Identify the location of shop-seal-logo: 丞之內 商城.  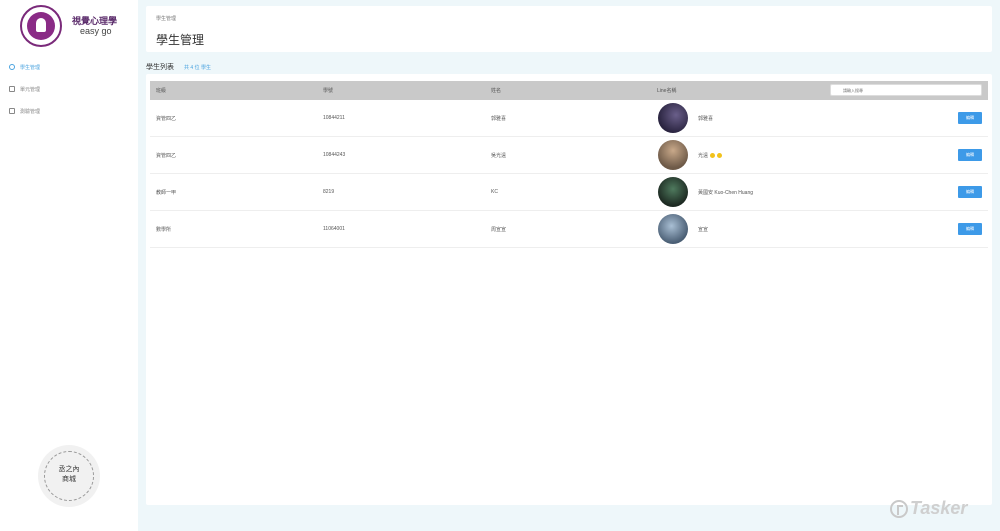
(69, 476).